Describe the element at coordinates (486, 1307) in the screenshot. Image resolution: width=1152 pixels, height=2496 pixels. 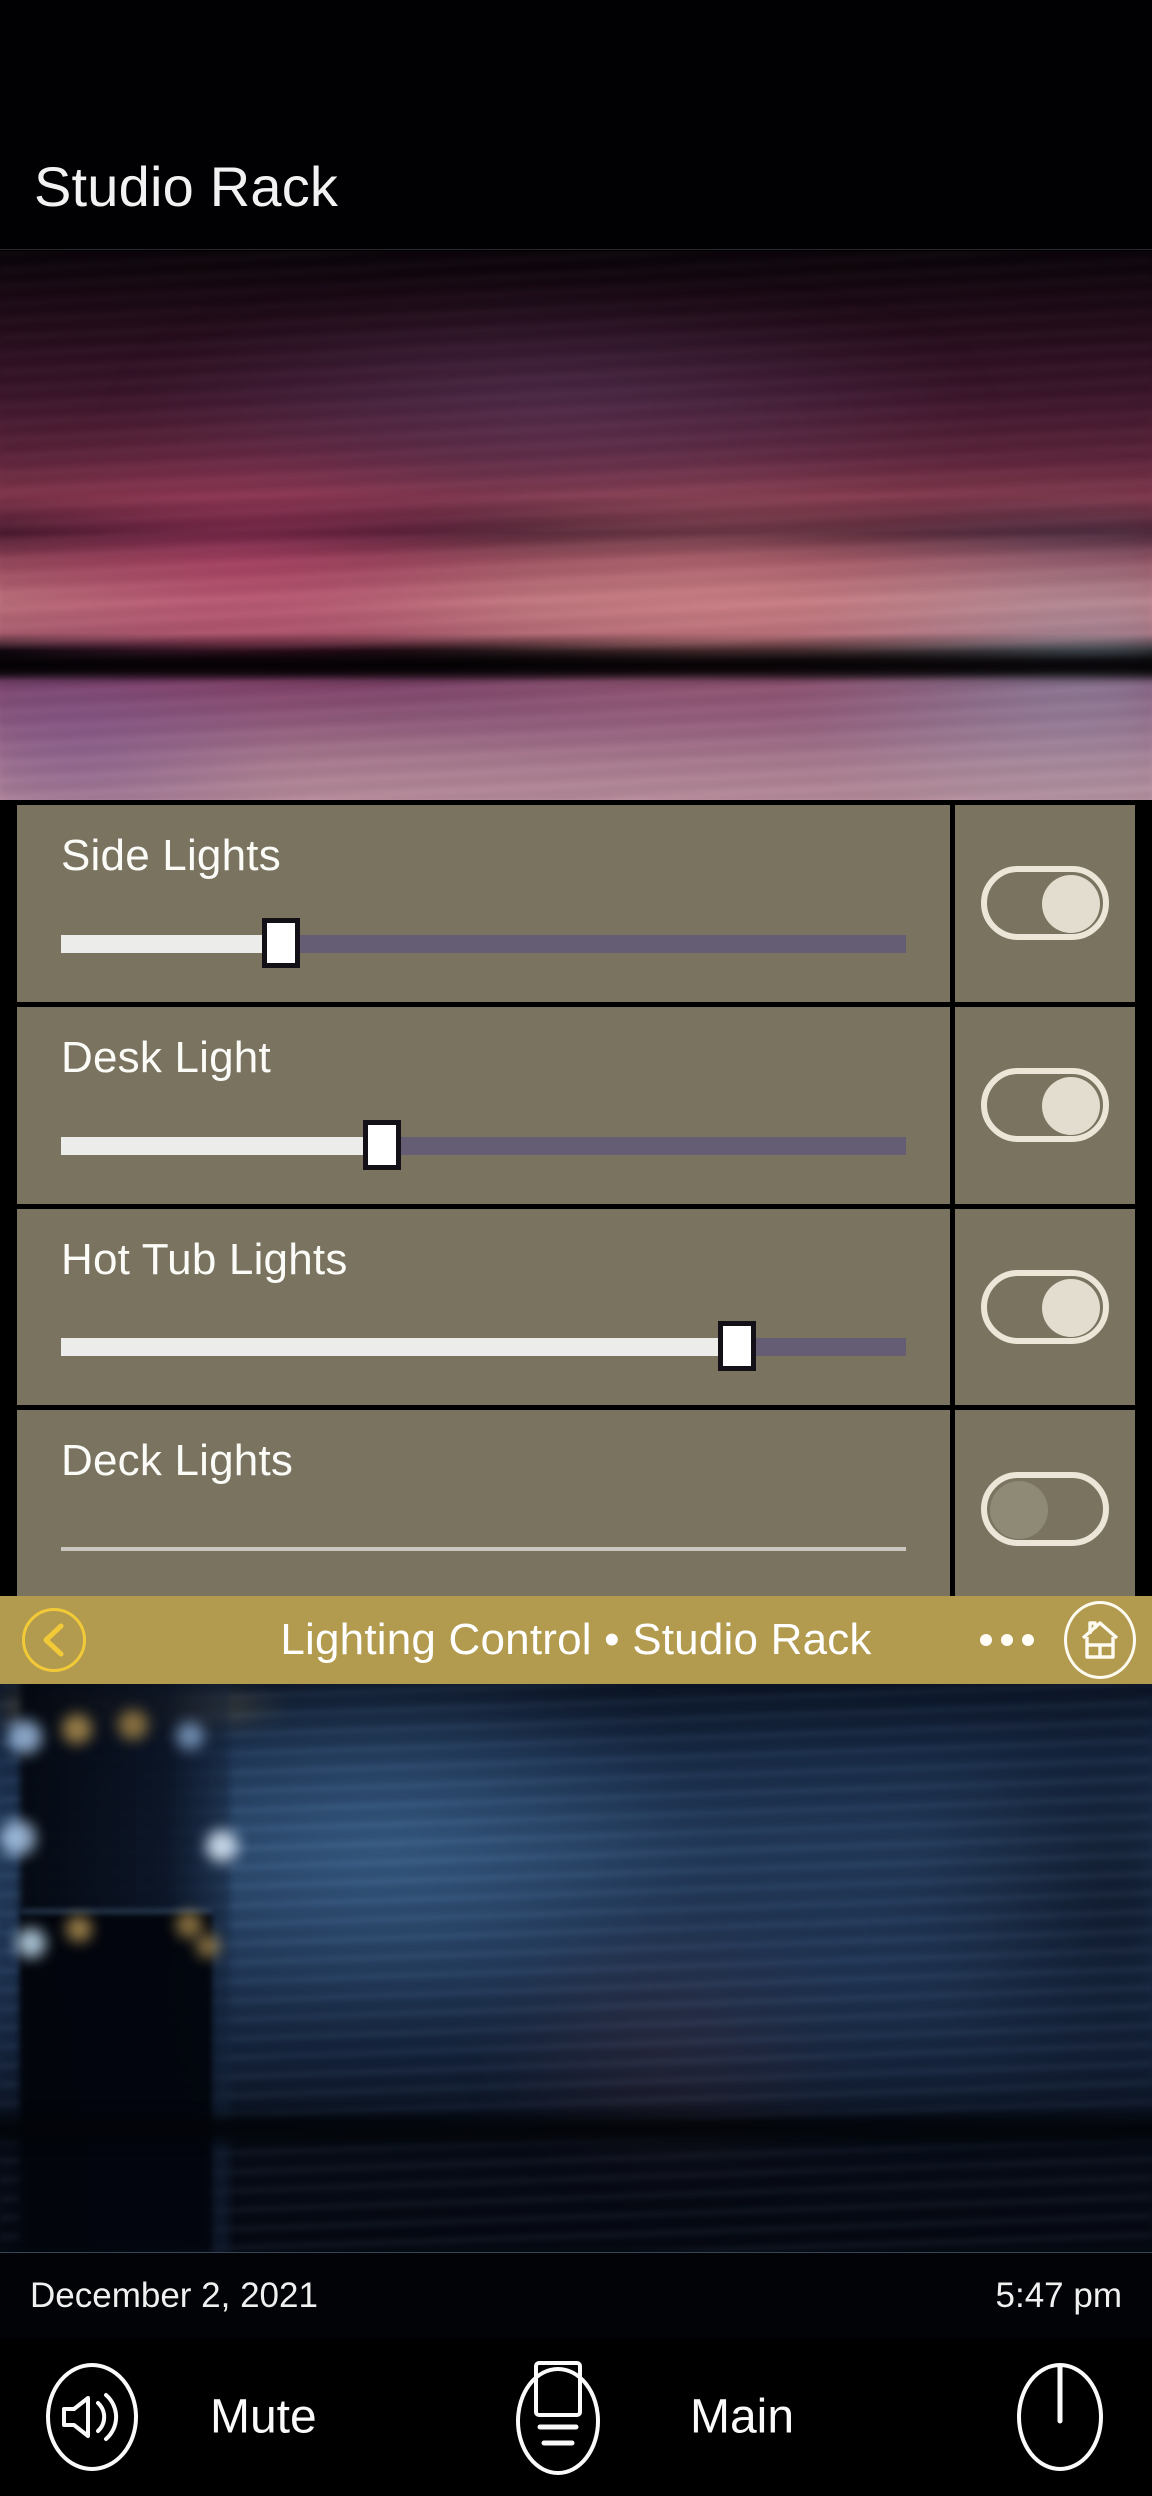
I see `light-row-main: Hot Tub Lights` at that location.